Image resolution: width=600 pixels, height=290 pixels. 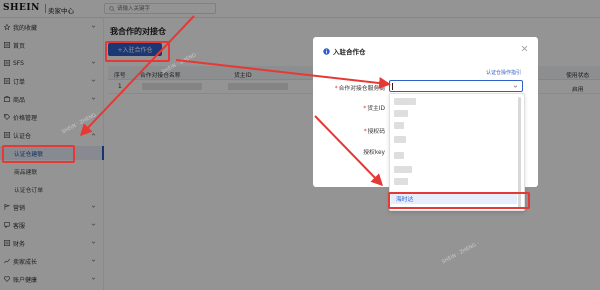 I want to click on field-label-auth-key: 授权key, so click(x=350, y=151).